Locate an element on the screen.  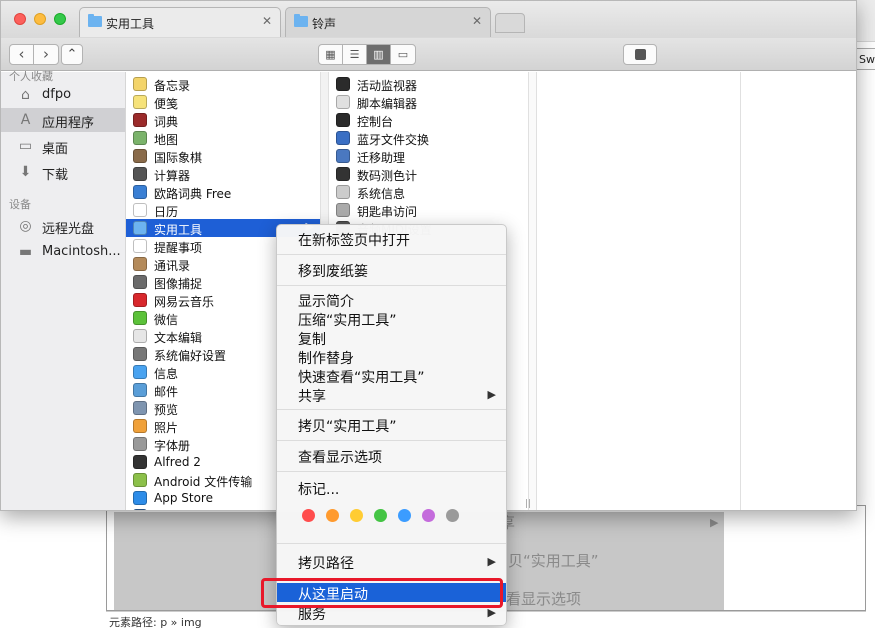
enclosing-folder-button: ⌃ is located at coordinates (72, 54).